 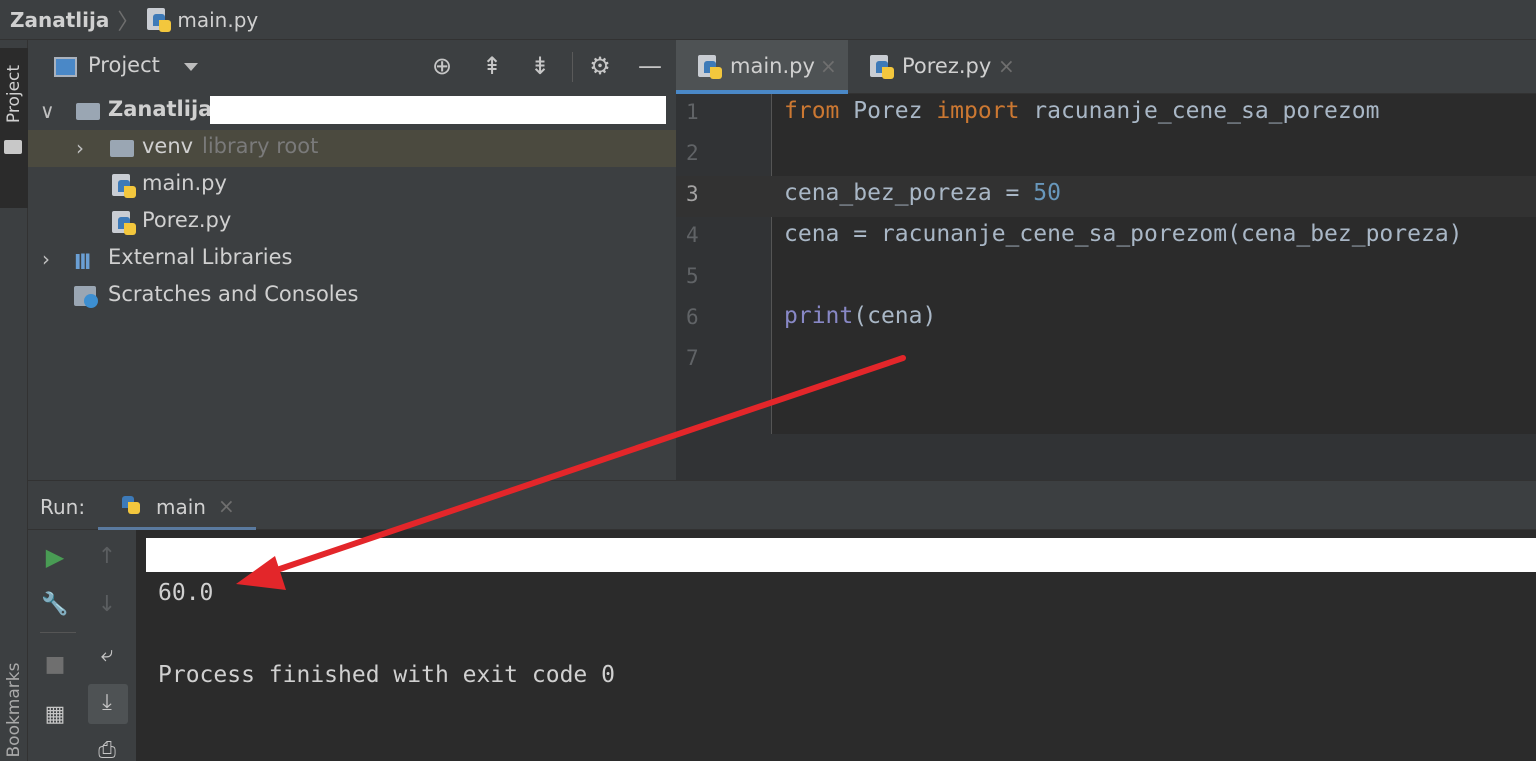 I want to click on breadcrumb-file: main.py, so click(x=217, y=20).